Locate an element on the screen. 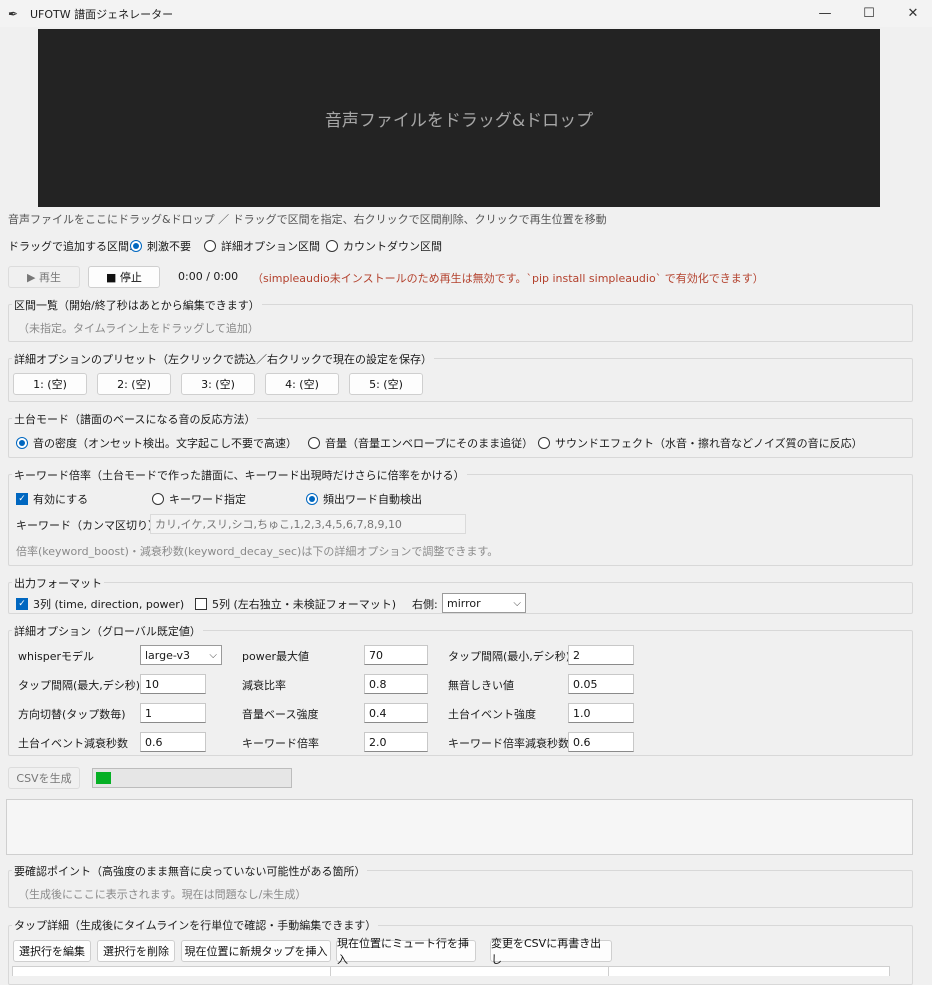 This screenshot has width=932, height=985. three-column-checkbox: ✓ 3列 (time, direction, power) is located at coordinates (100, 604).